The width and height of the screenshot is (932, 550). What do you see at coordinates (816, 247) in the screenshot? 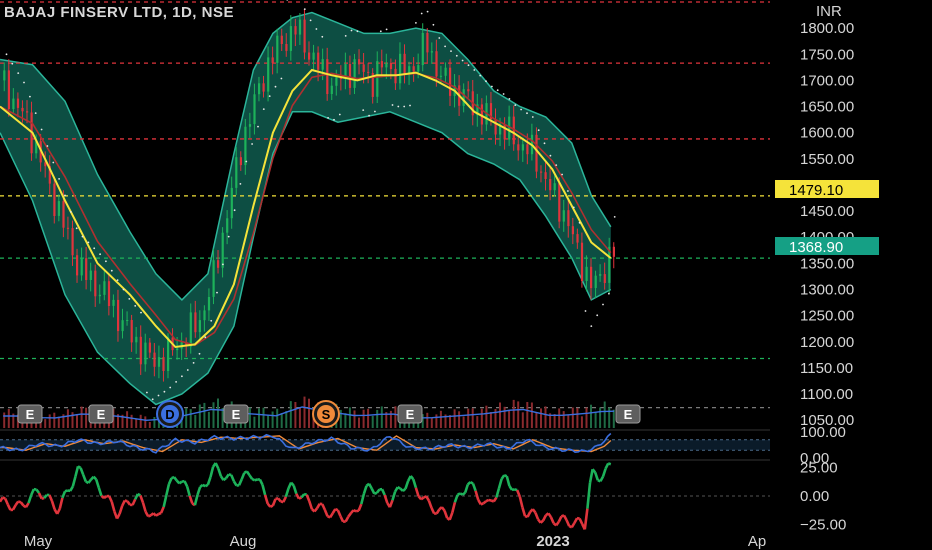
I see `last-price-label: 1368.90` at bounding box center [816, 247].